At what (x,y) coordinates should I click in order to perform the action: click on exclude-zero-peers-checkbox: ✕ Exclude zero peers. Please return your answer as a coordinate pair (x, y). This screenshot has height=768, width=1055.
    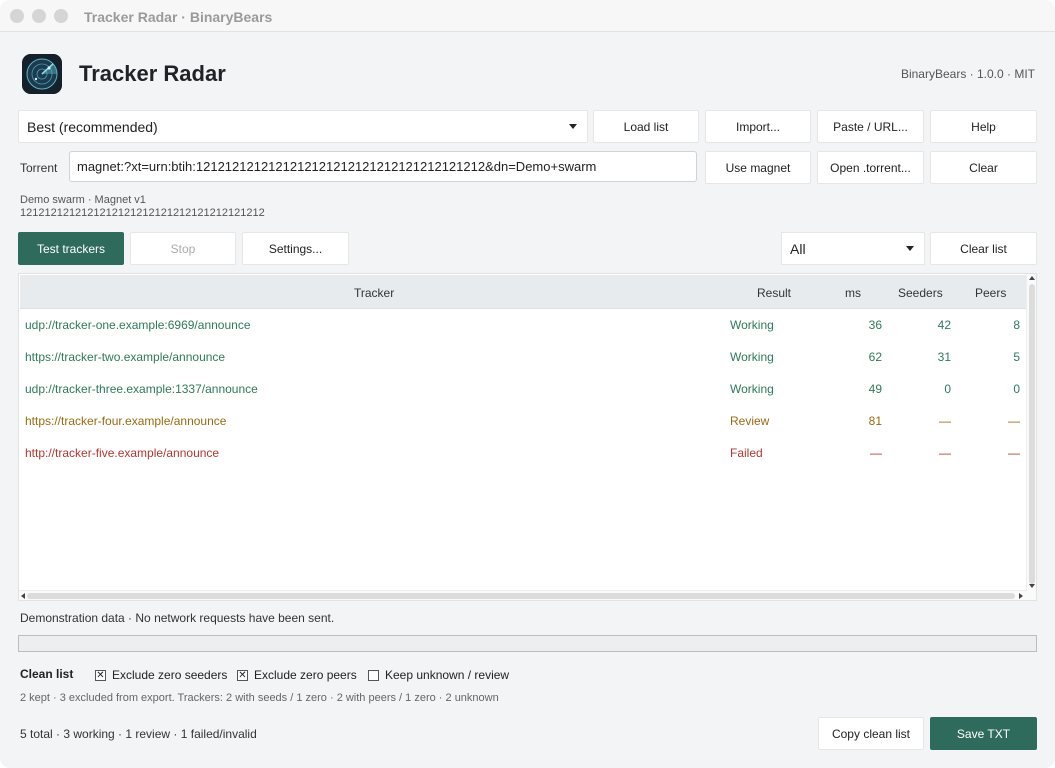
    Looking at the image, I should click on (297, 675).